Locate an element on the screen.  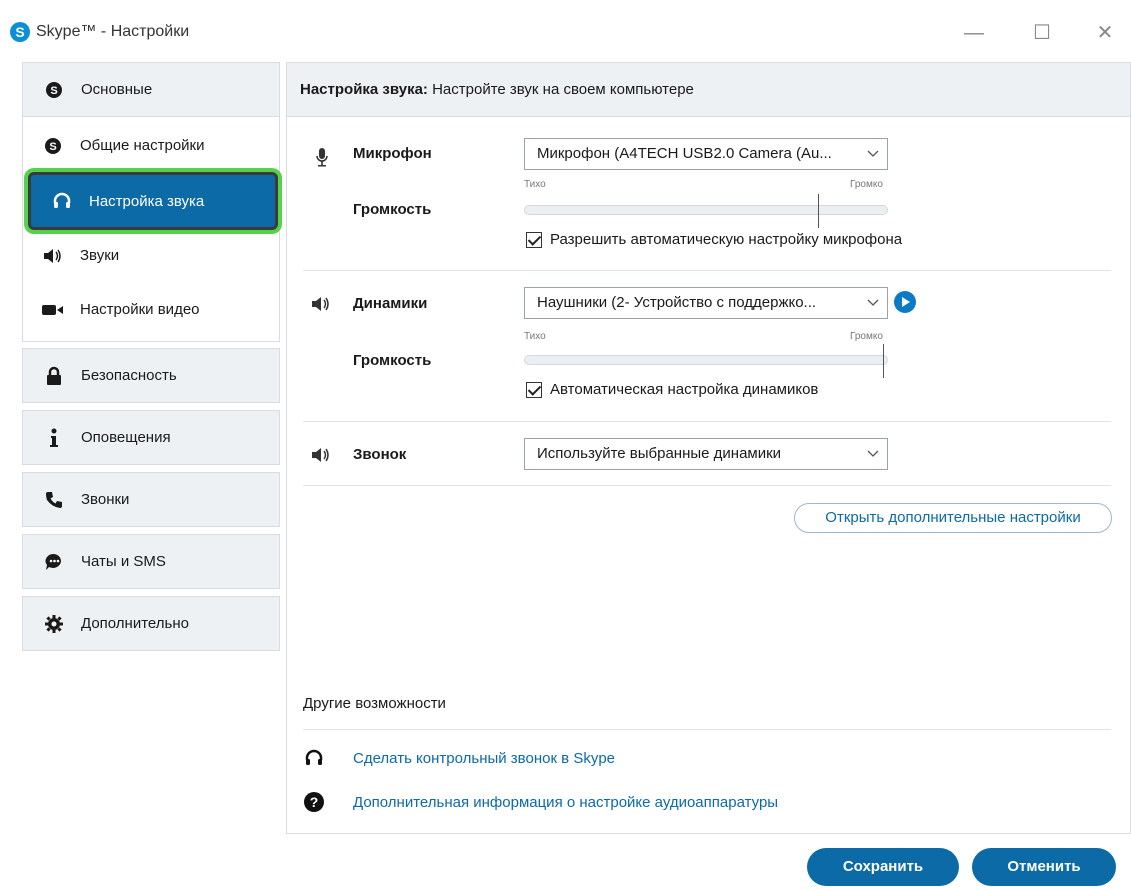
sidebar-section-notifications: Оповещения is located at coordinates (151, 437).